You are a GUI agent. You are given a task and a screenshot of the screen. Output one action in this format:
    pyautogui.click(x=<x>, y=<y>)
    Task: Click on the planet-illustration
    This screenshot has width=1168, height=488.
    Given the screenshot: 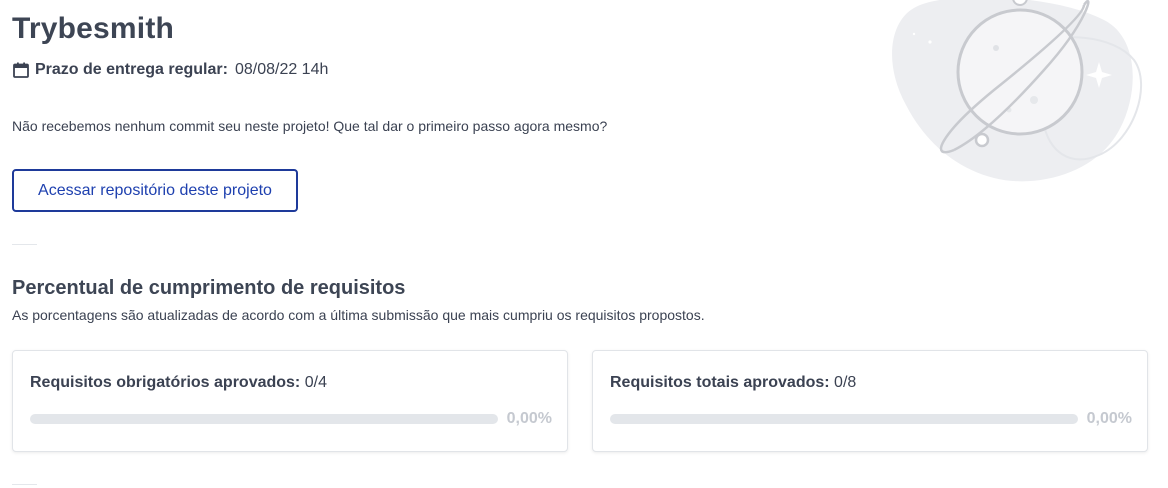 What is the action you would take?
    pyautogui.click(x=1019, y=95)
    